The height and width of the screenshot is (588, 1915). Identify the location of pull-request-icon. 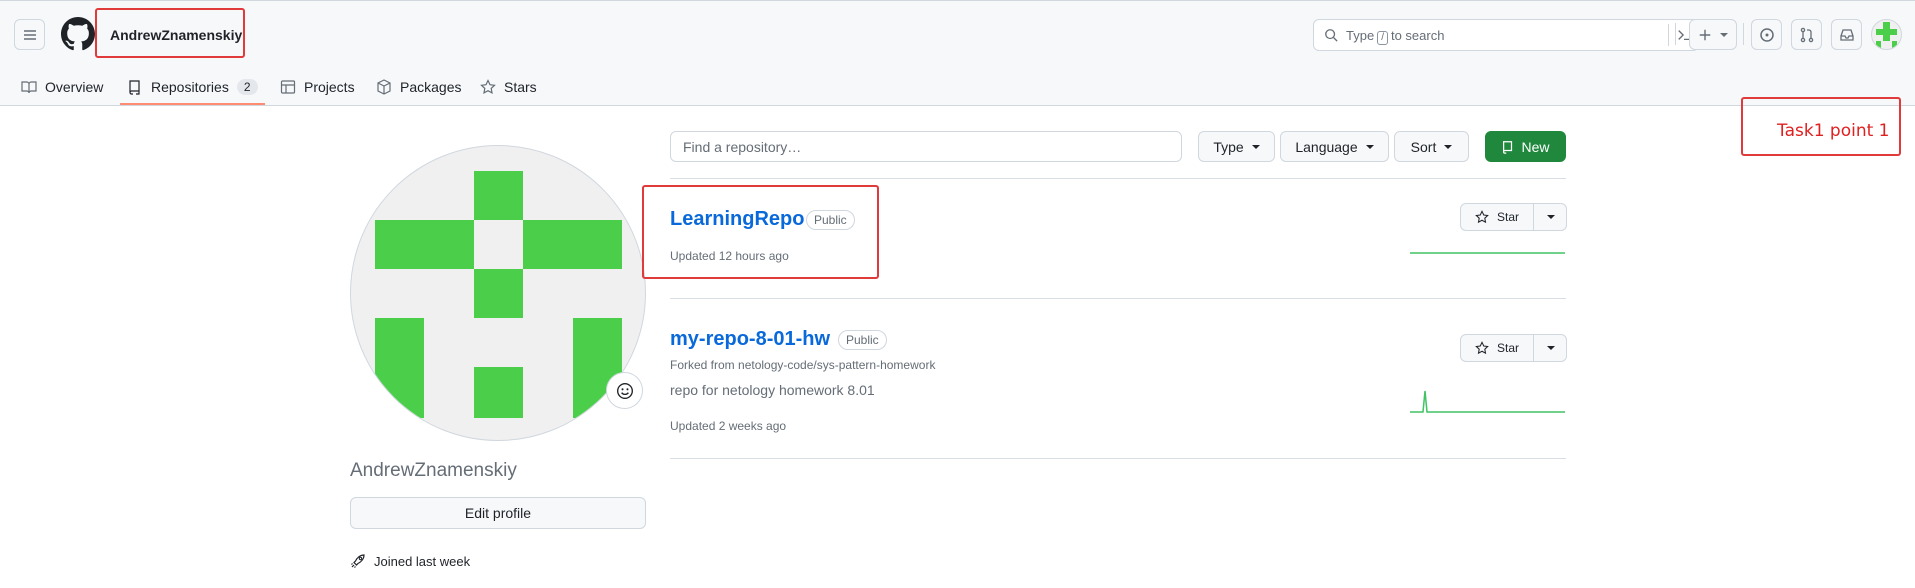
(1806, 34).